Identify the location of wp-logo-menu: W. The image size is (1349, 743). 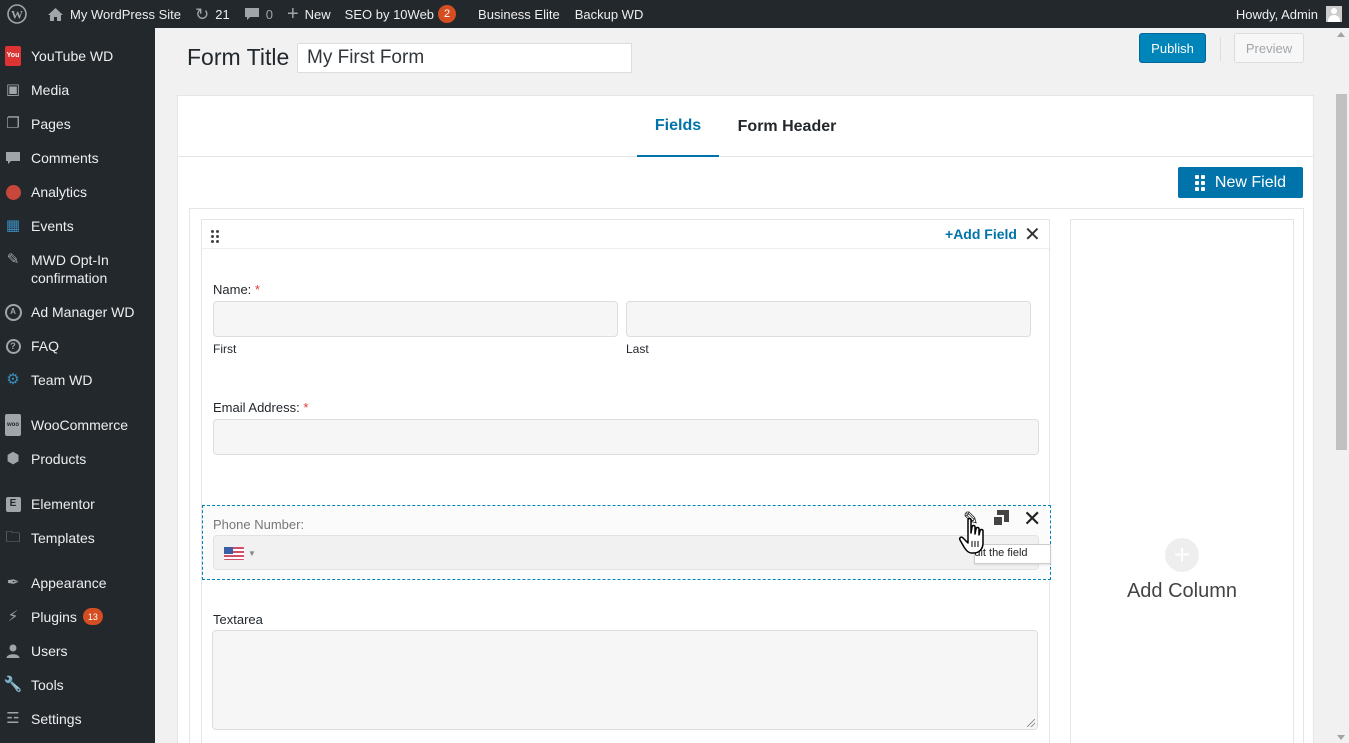
(20, 14).